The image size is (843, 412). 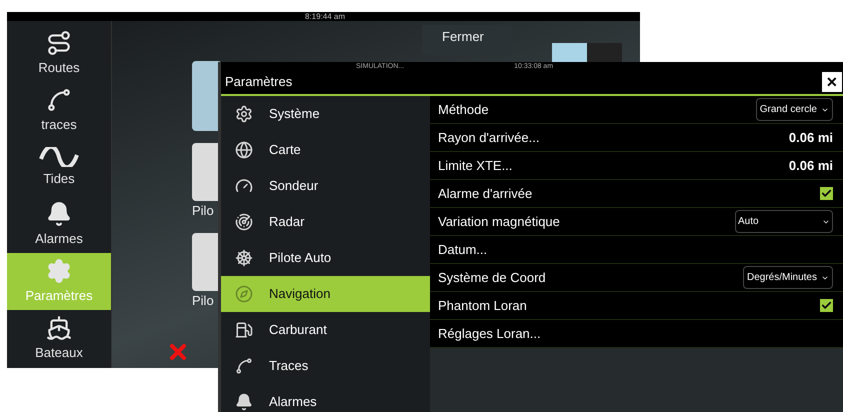 What do you see at coordinates (482, 305) in the screenshot?
I see `option-label: Phantom Loran` at bounding box center [482, 305].